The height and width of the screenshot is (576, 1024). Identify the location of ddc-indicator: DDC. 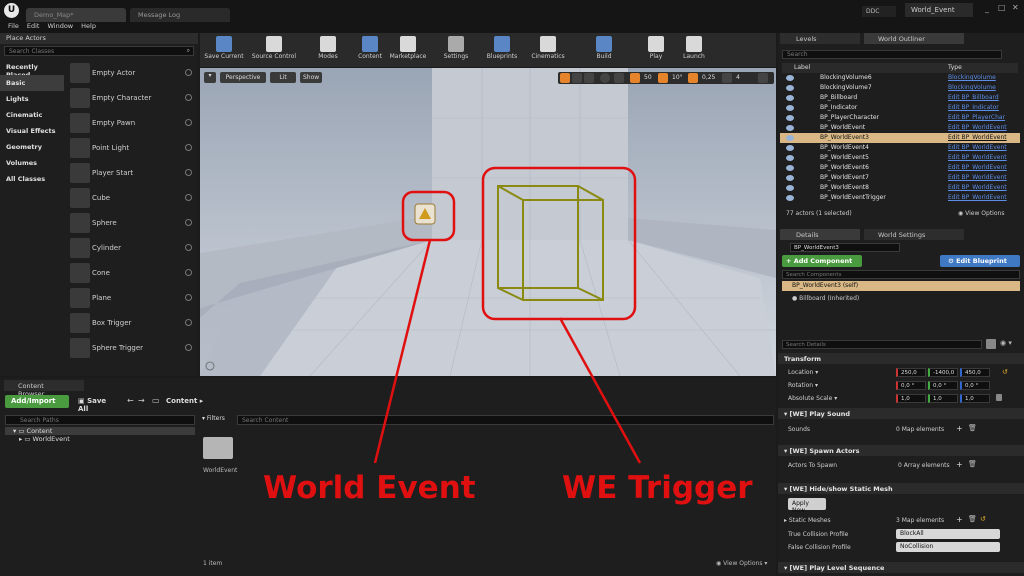
(879, 11).